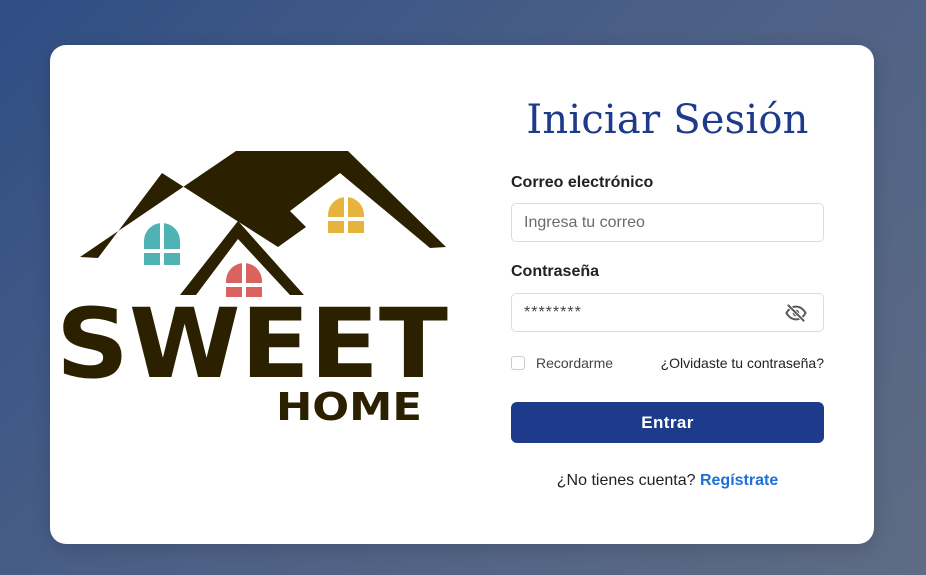  What do you see at coordinates (796, 313) in the screenshot?
I see `eye-off-icon` at bounding box center [796, 313].